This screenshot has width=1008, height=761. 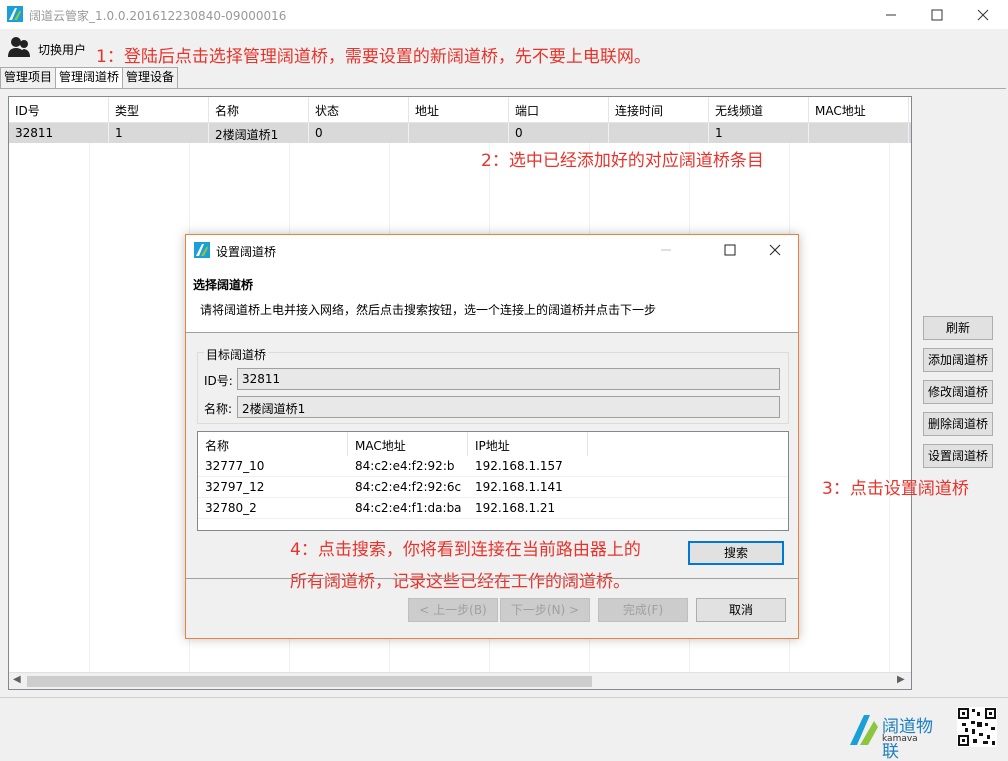 What do you see at coordinates (895, 489) in the screenshot?
I see `annotation-step3: 3：点击设置阔道桥` at bounding box center [895, 489].